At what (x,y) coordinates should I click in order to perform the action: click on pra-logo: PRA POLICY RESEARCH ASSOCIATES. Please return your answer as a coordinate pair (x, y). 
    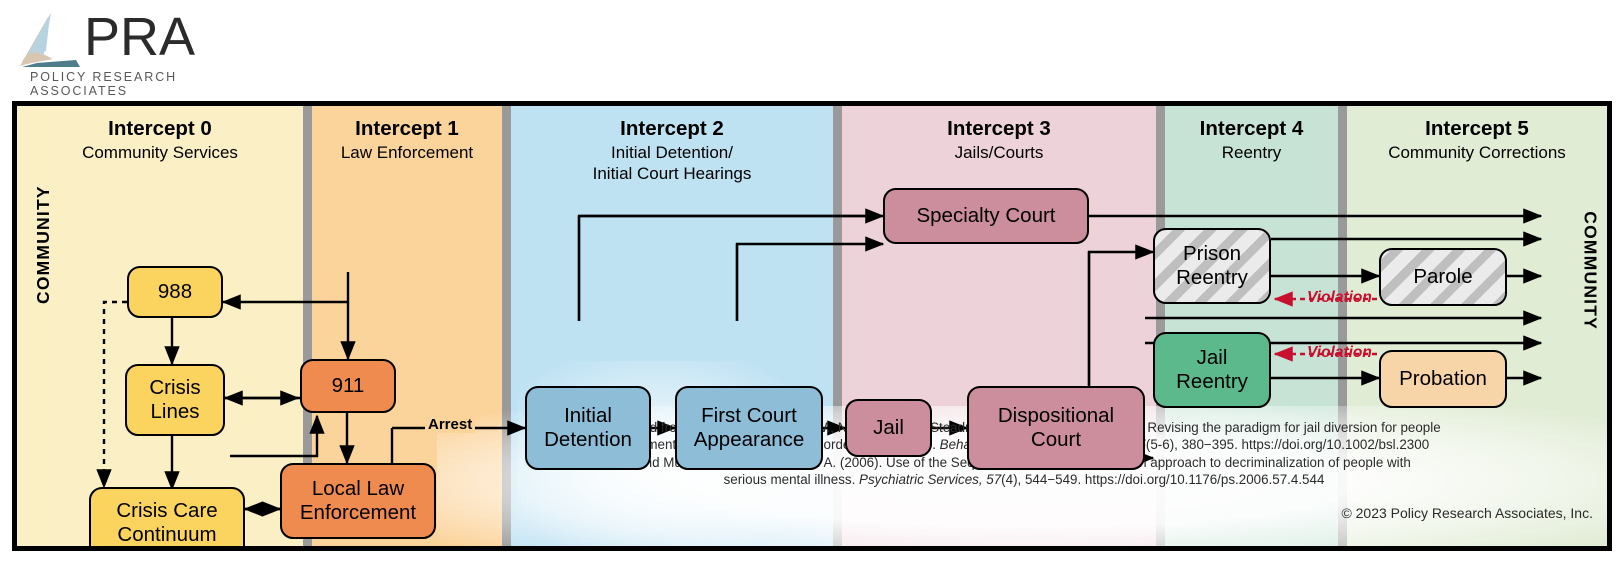
    Looking at the image, I should click on (144, 52).